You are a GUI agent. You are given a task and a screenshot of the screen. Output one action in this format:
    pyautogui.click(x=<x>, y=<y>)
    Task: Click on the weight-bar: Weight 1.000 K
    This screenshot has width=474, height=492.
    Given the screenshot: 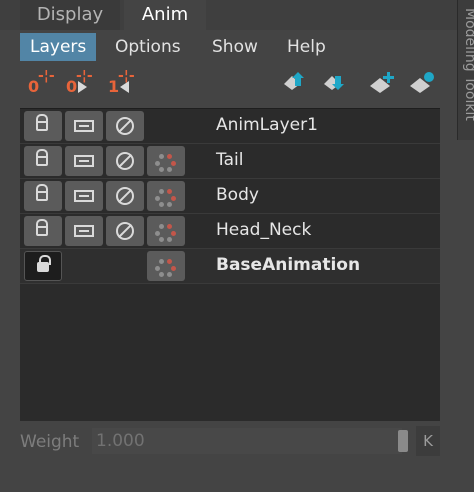 What is the action you would take?
    pyautogui.click(x=230, y=442)
    